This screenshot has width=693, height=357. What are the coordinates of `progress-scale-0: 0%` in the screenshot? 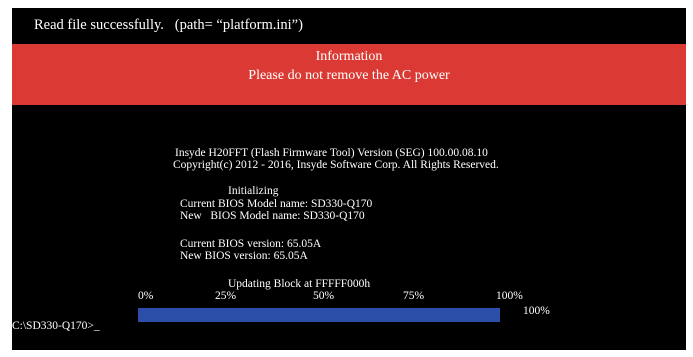 It's located at (146, 296).